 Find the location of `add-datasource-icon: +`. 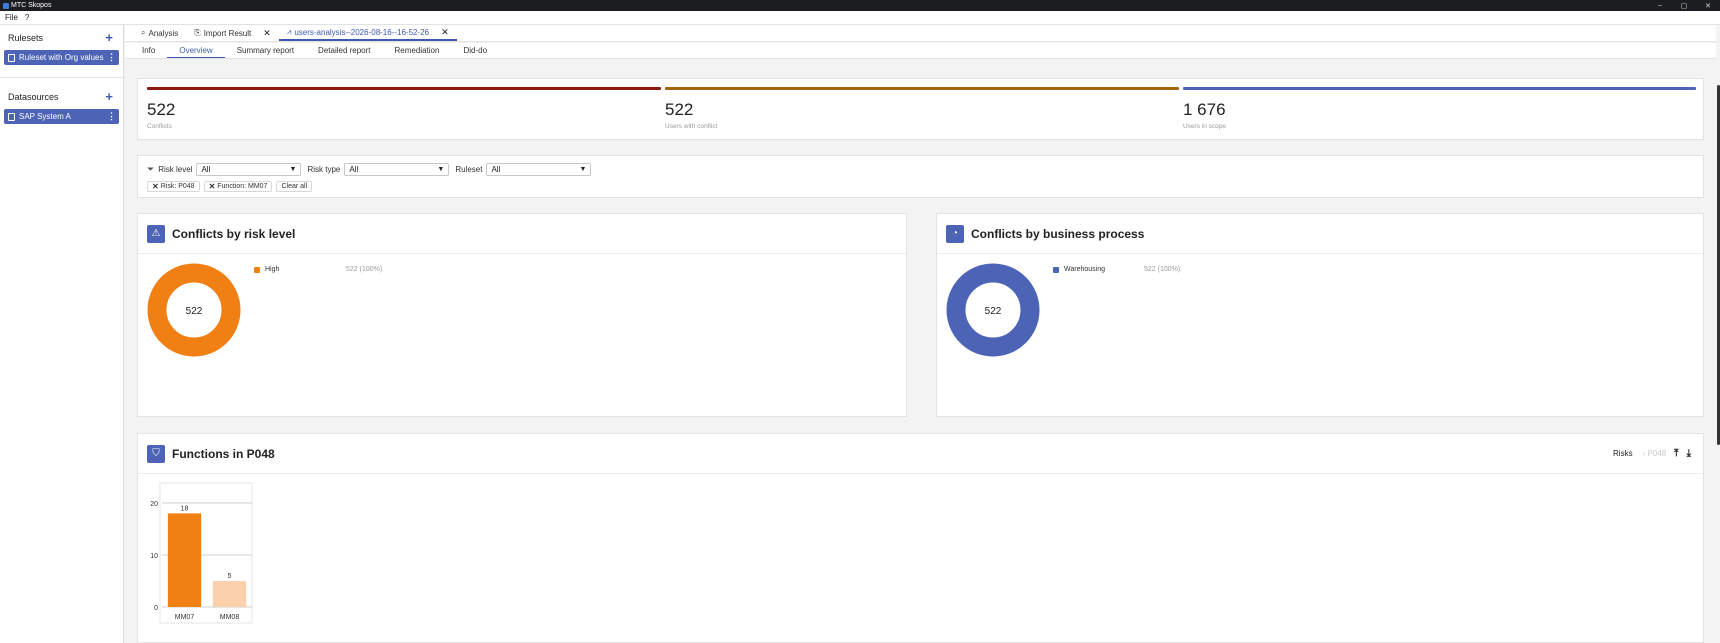

add-datasource-icon: + is located at coordinates (109, 96).